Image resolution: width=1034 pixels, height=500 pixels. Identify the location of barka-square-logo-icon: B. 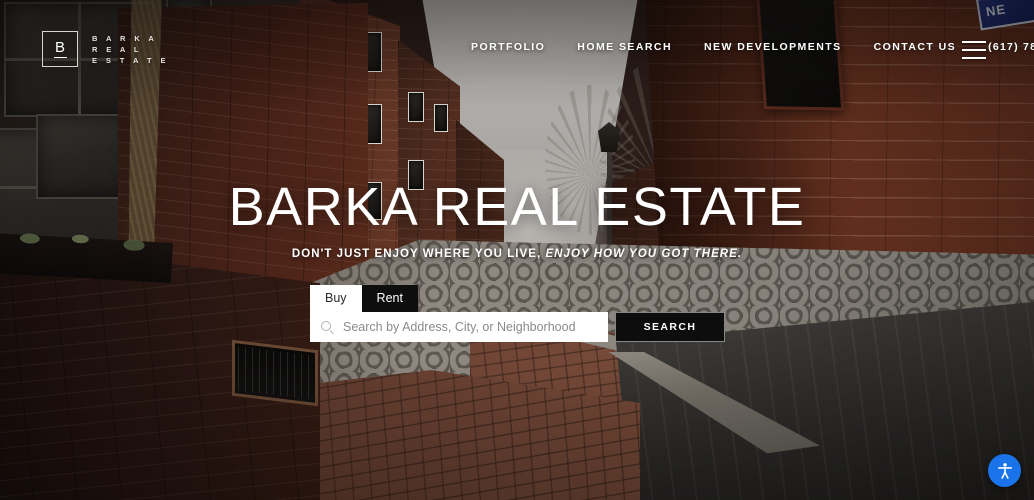
(60, 49).